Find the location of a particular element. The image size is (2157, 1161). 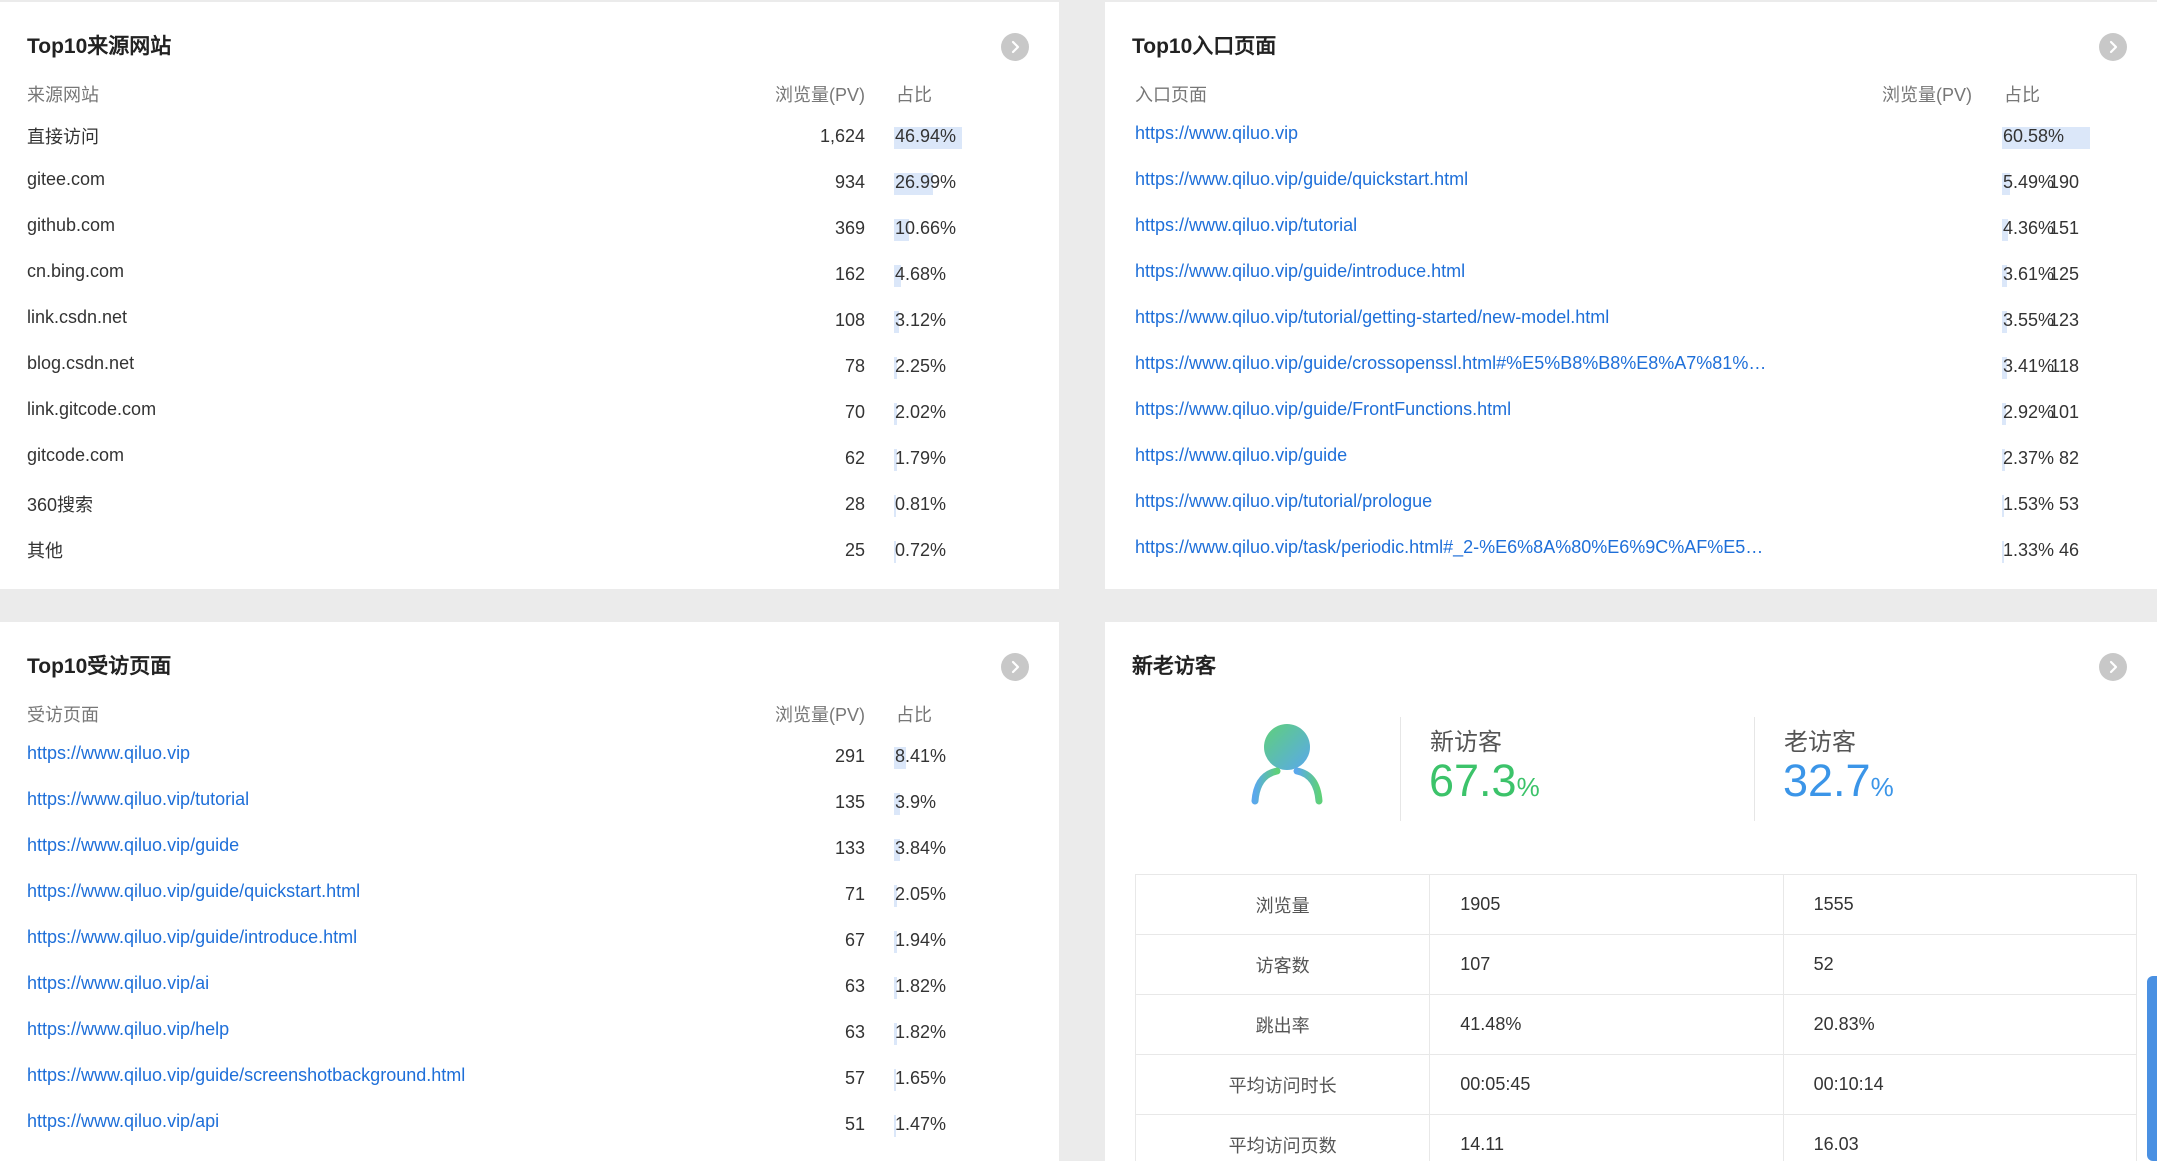

panel-title: 新老访客 is located at coordinates (1174, 666).